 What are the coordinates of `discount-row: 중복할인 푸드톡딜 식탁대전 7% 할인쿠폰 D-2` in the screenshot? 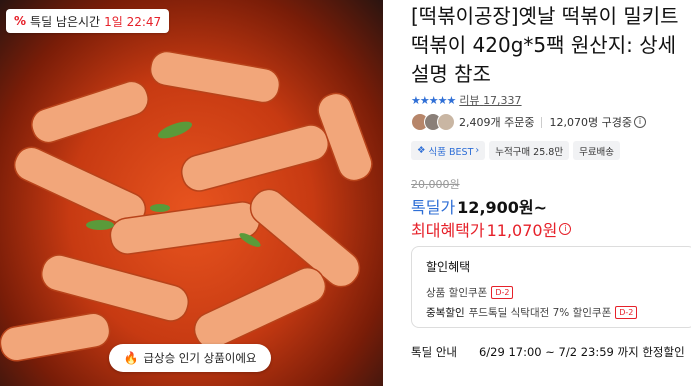 It's located at (553, 312).